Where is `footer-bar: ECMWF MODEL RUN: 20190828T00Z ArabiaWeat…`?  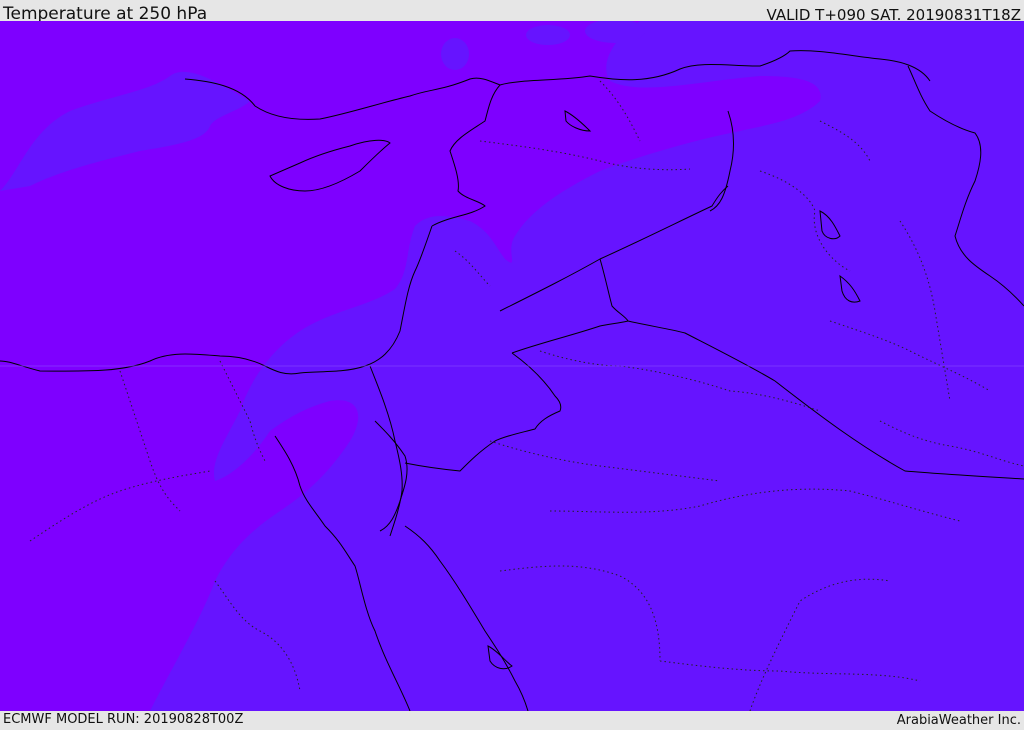
footer-bar: ECMWF MODEL RUN: 20190828T00Z ArabiaWeat… is located at coordinates (512, 720).